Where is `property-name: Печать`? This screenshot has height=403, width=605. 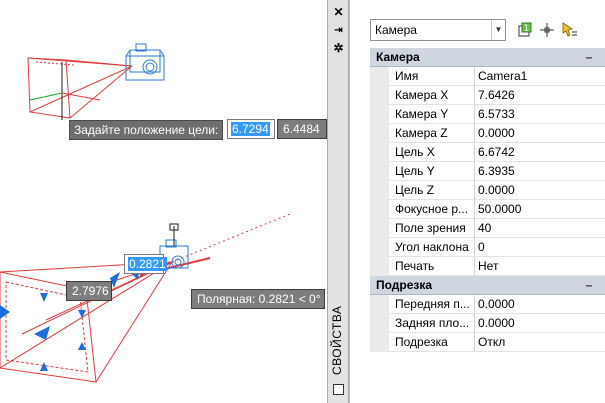
property-name: Печать is located at coordinates (415, 266).